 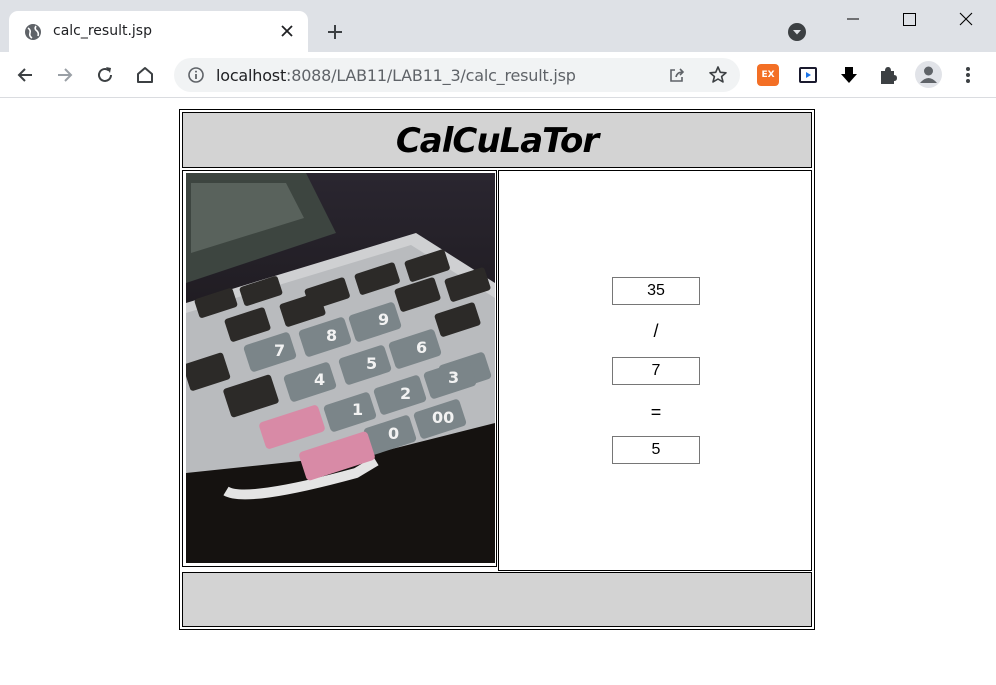 I want to click on svg-text: 8, so click(x=331, y=335).